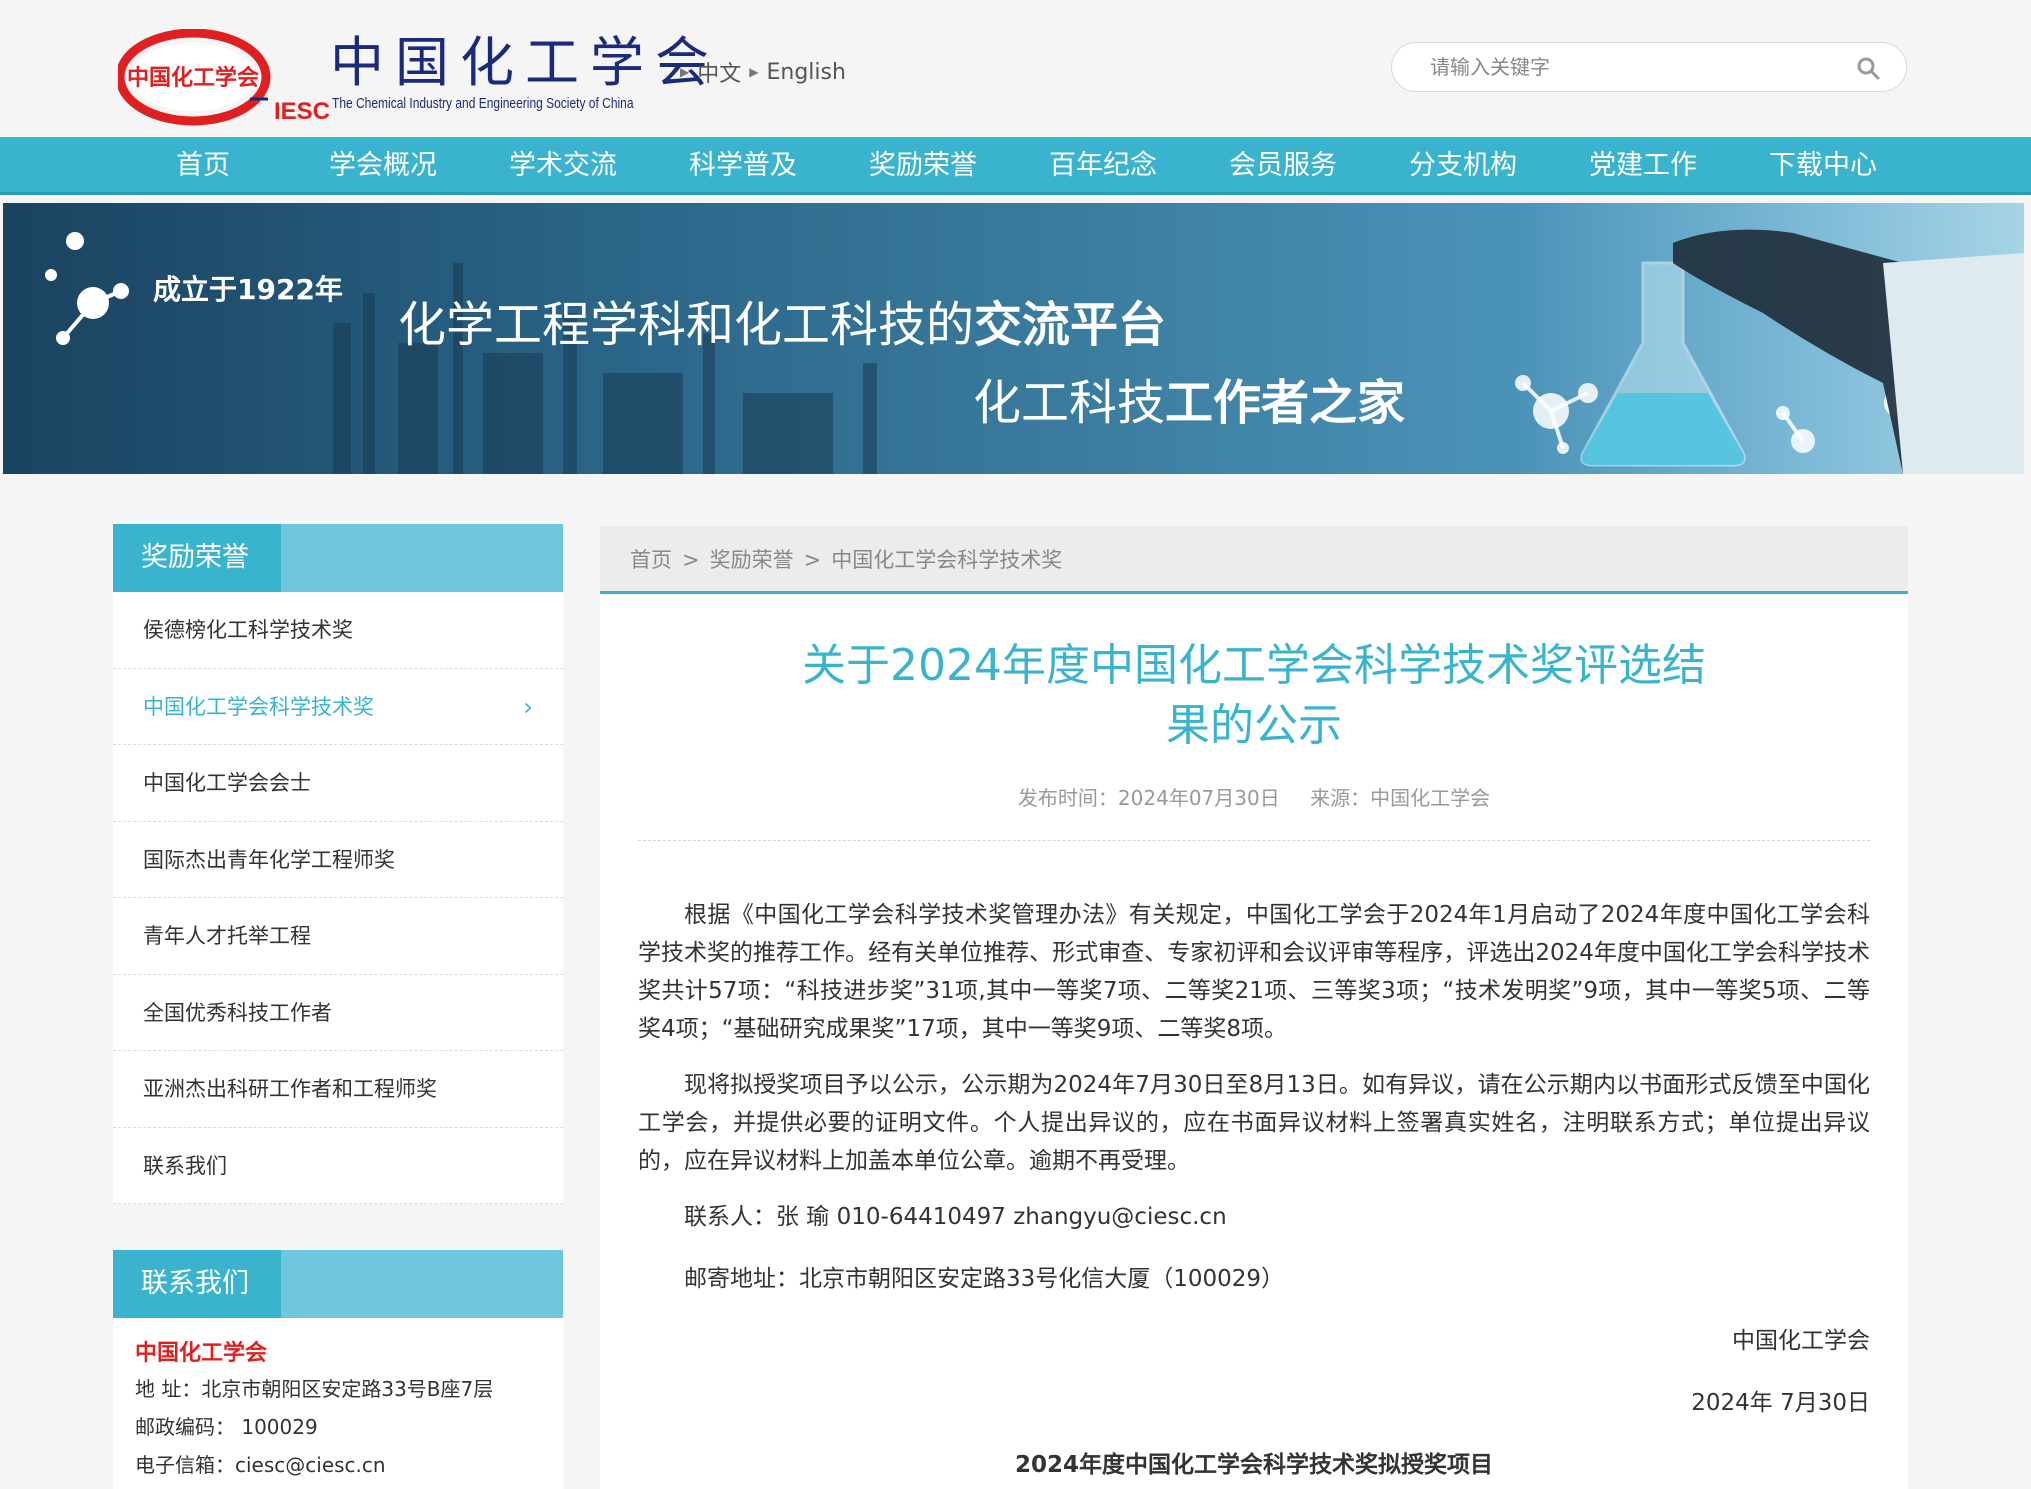 Image resolution: width=2031 pixels, height=1489 pixels. I want to click on table-title: 2024年度中国化工学会科学技术奖拟授奖项目, so click(1253, 1465).